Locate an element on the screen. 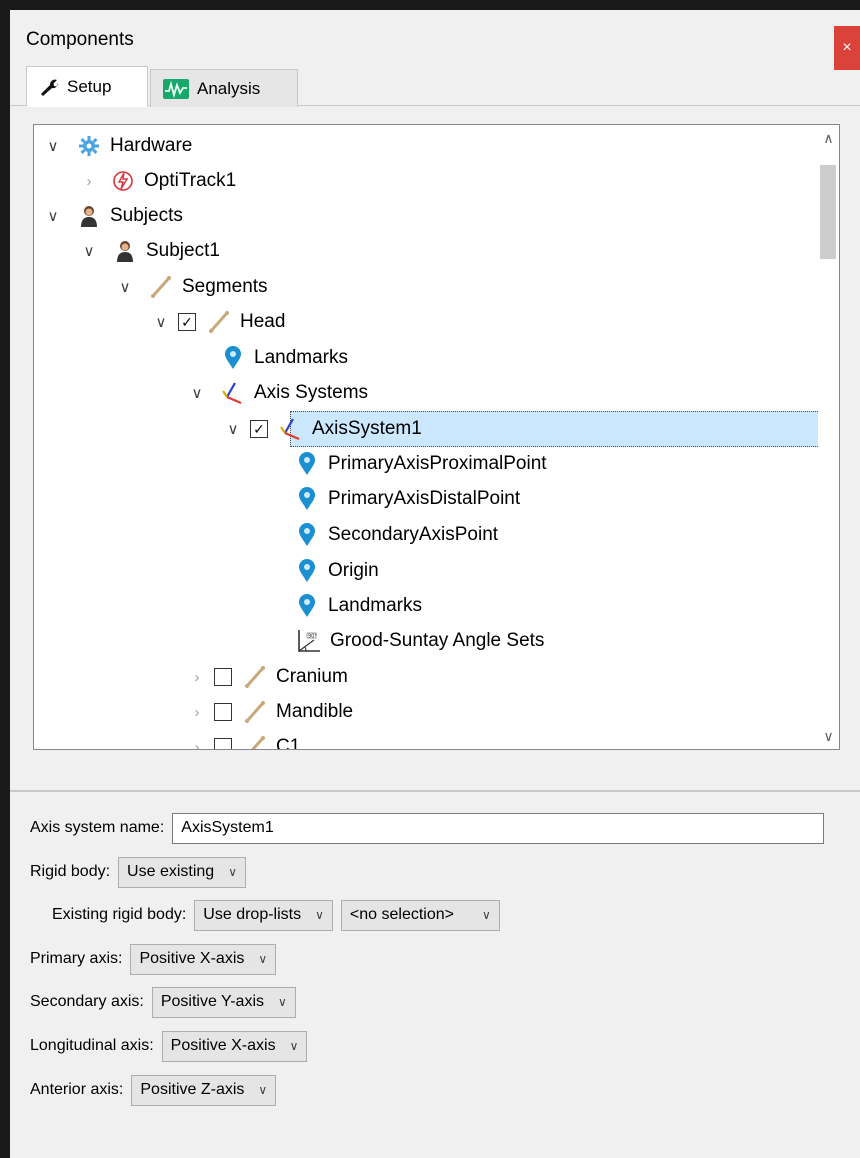  tree-item-subject1: ∨ Subject1 is located at coordinates (149, 251).